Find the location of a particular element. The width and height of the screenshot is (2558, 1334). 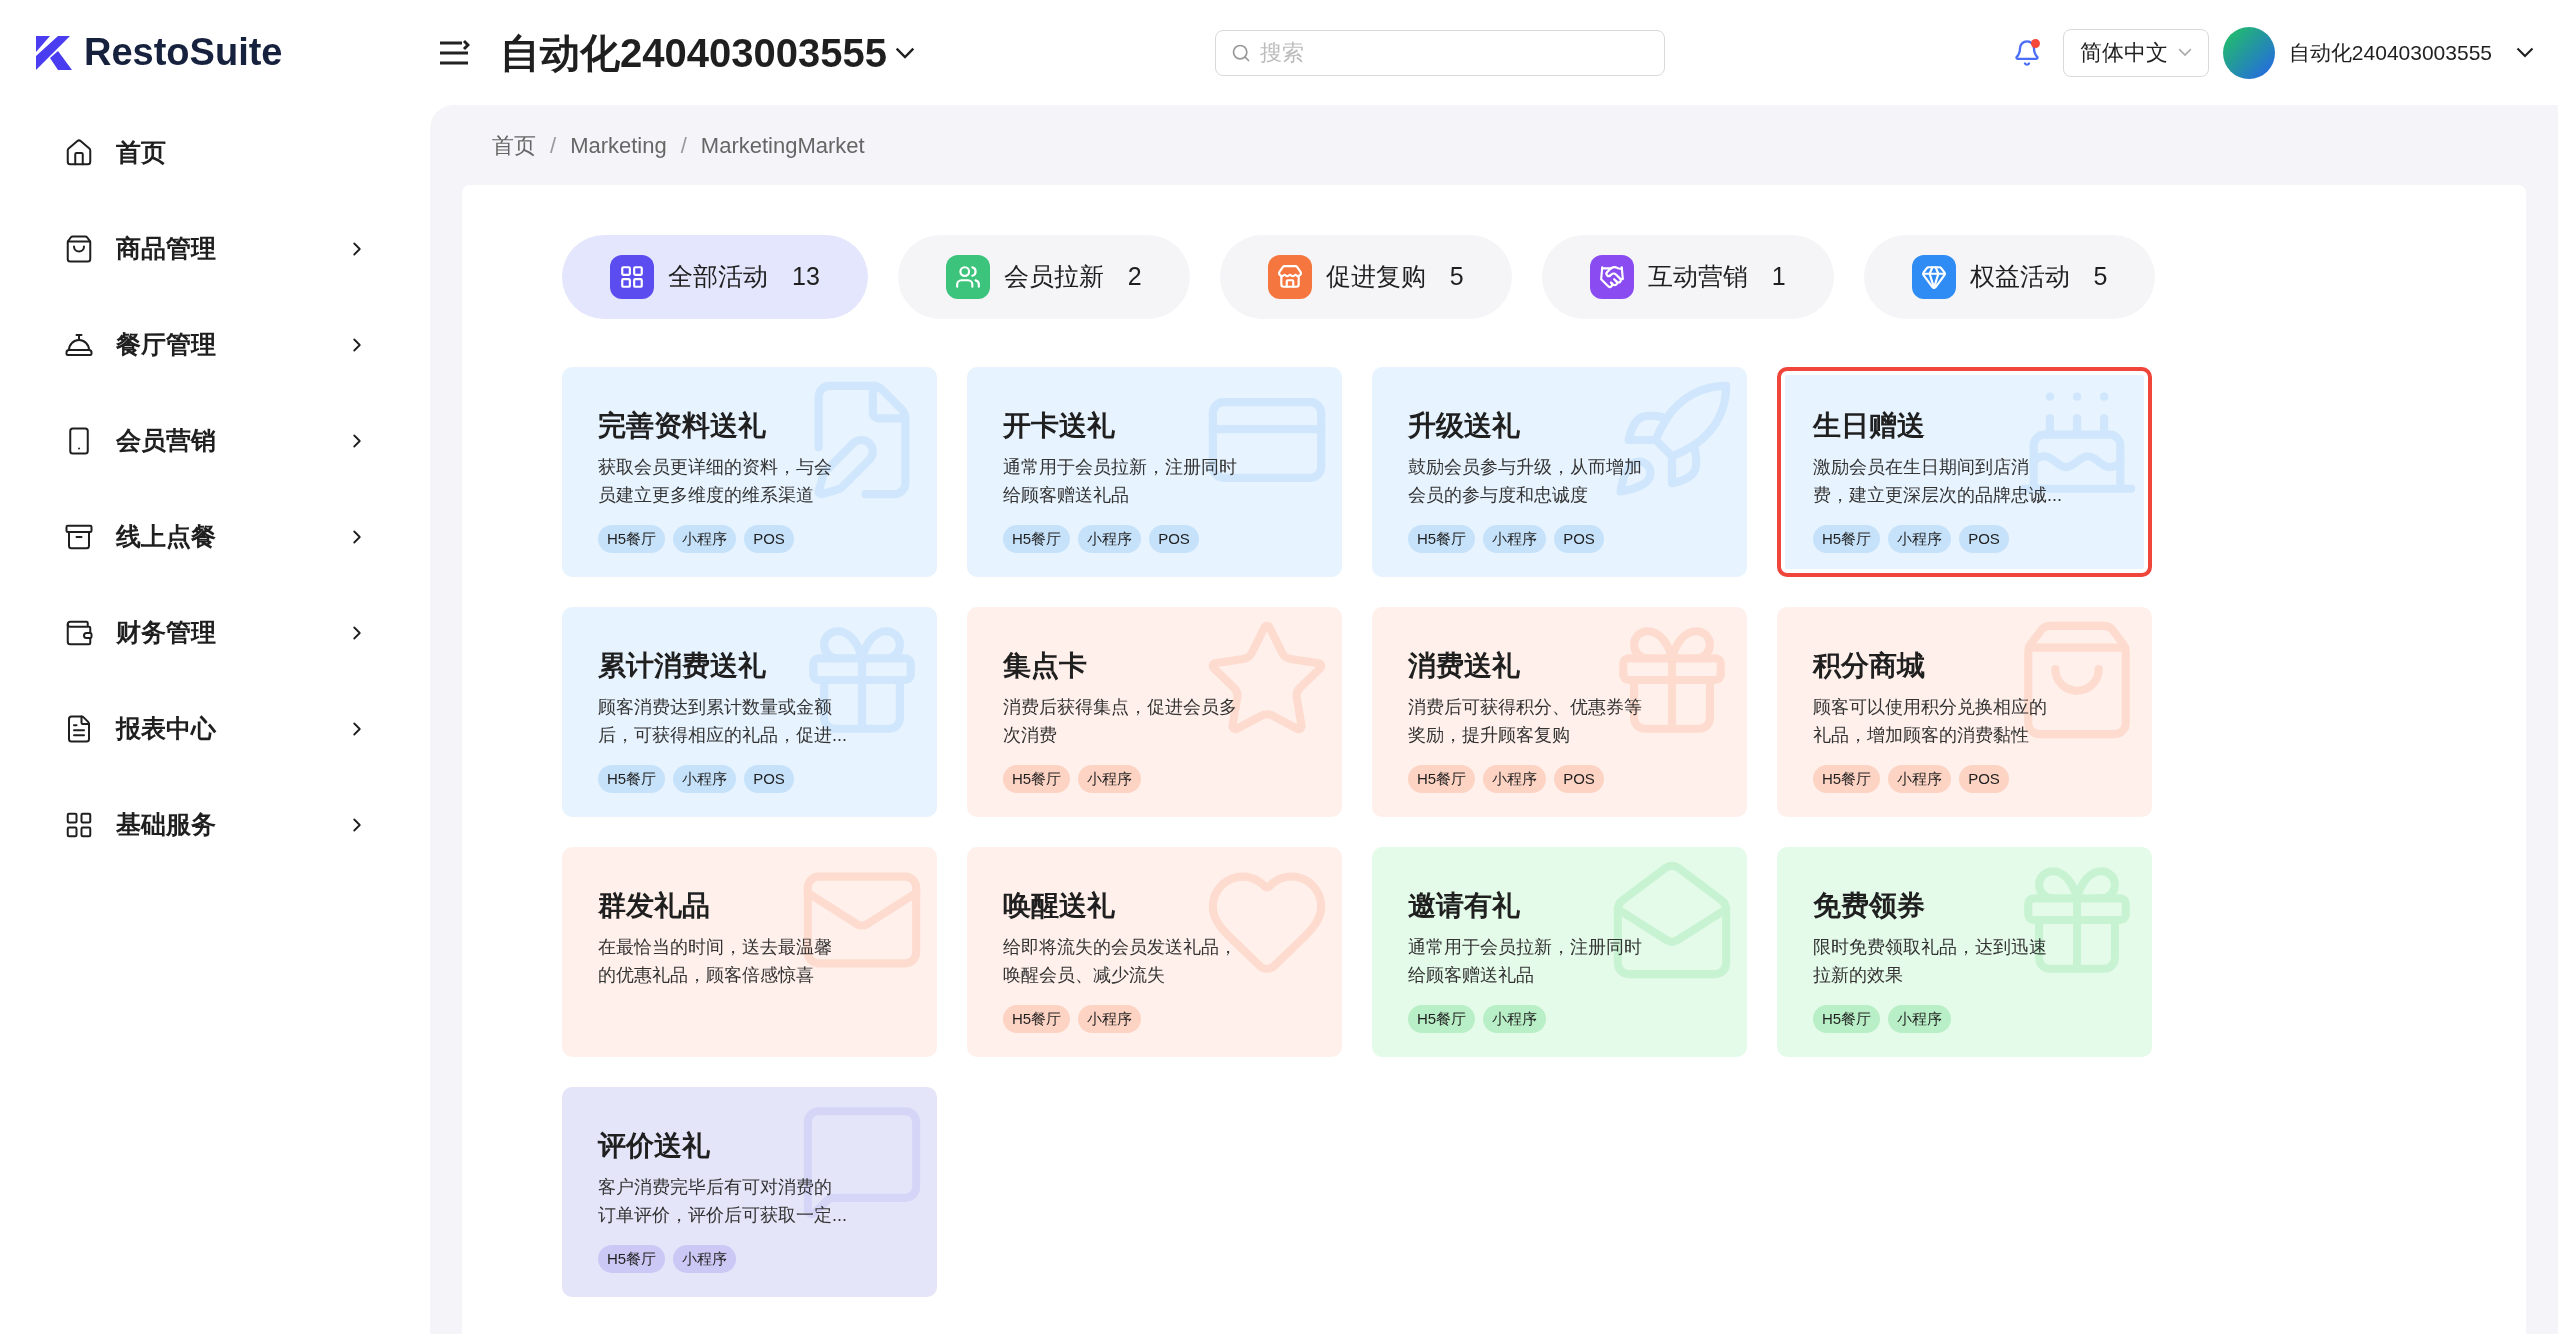

breadcrumb-link: Marketing is located at coordinates (618, 145).